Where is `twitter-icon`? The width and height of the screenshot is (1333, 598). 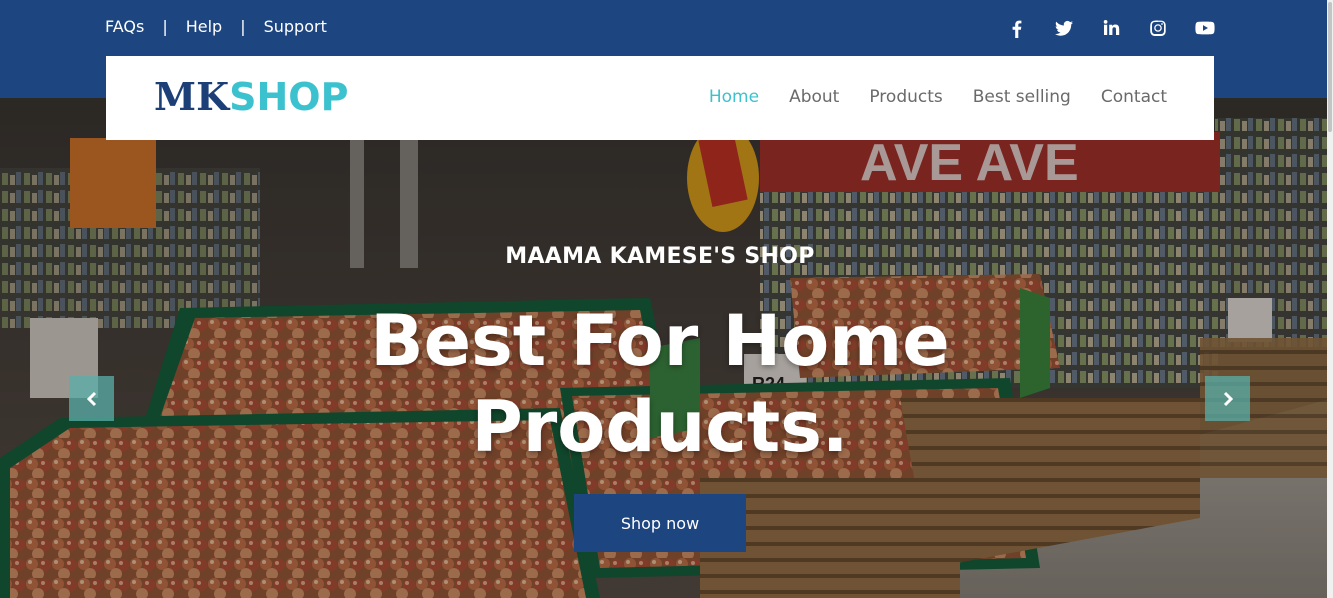
twitter-icon is located at coordinates (1064, 28).